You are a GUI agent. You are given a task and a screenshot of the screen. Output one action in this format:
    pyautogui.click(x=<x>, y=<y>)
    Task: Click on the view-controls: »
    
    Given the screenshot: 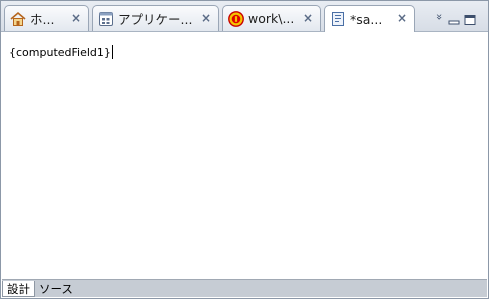 What is the action you would take?
    pyautogui.click(x=454, y=17)
    